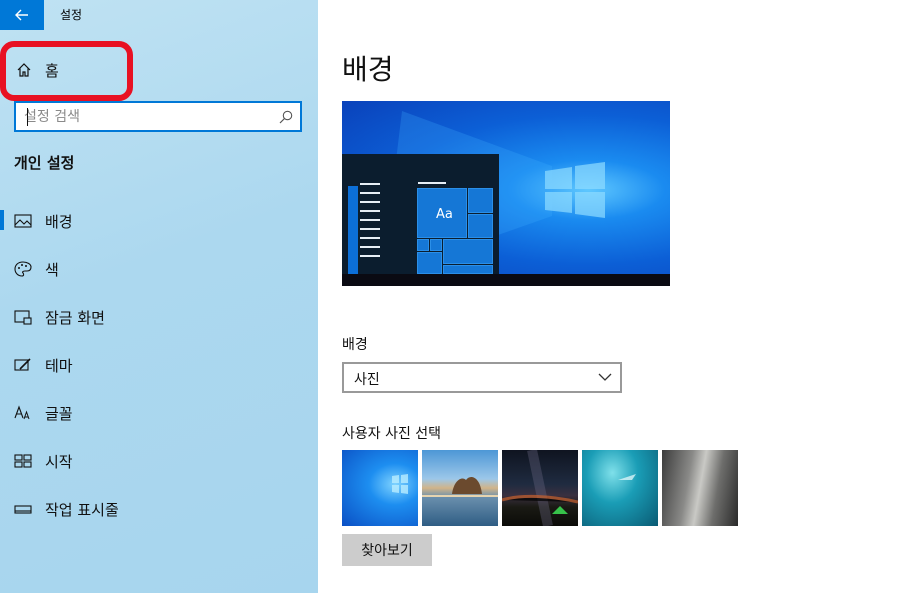 The width and height of the screenshot is (898, 593). What do you see at coordinates (44, 163) in the screenshot?
I see `section-title: 개인 설정` at bounding box center [44, 163].